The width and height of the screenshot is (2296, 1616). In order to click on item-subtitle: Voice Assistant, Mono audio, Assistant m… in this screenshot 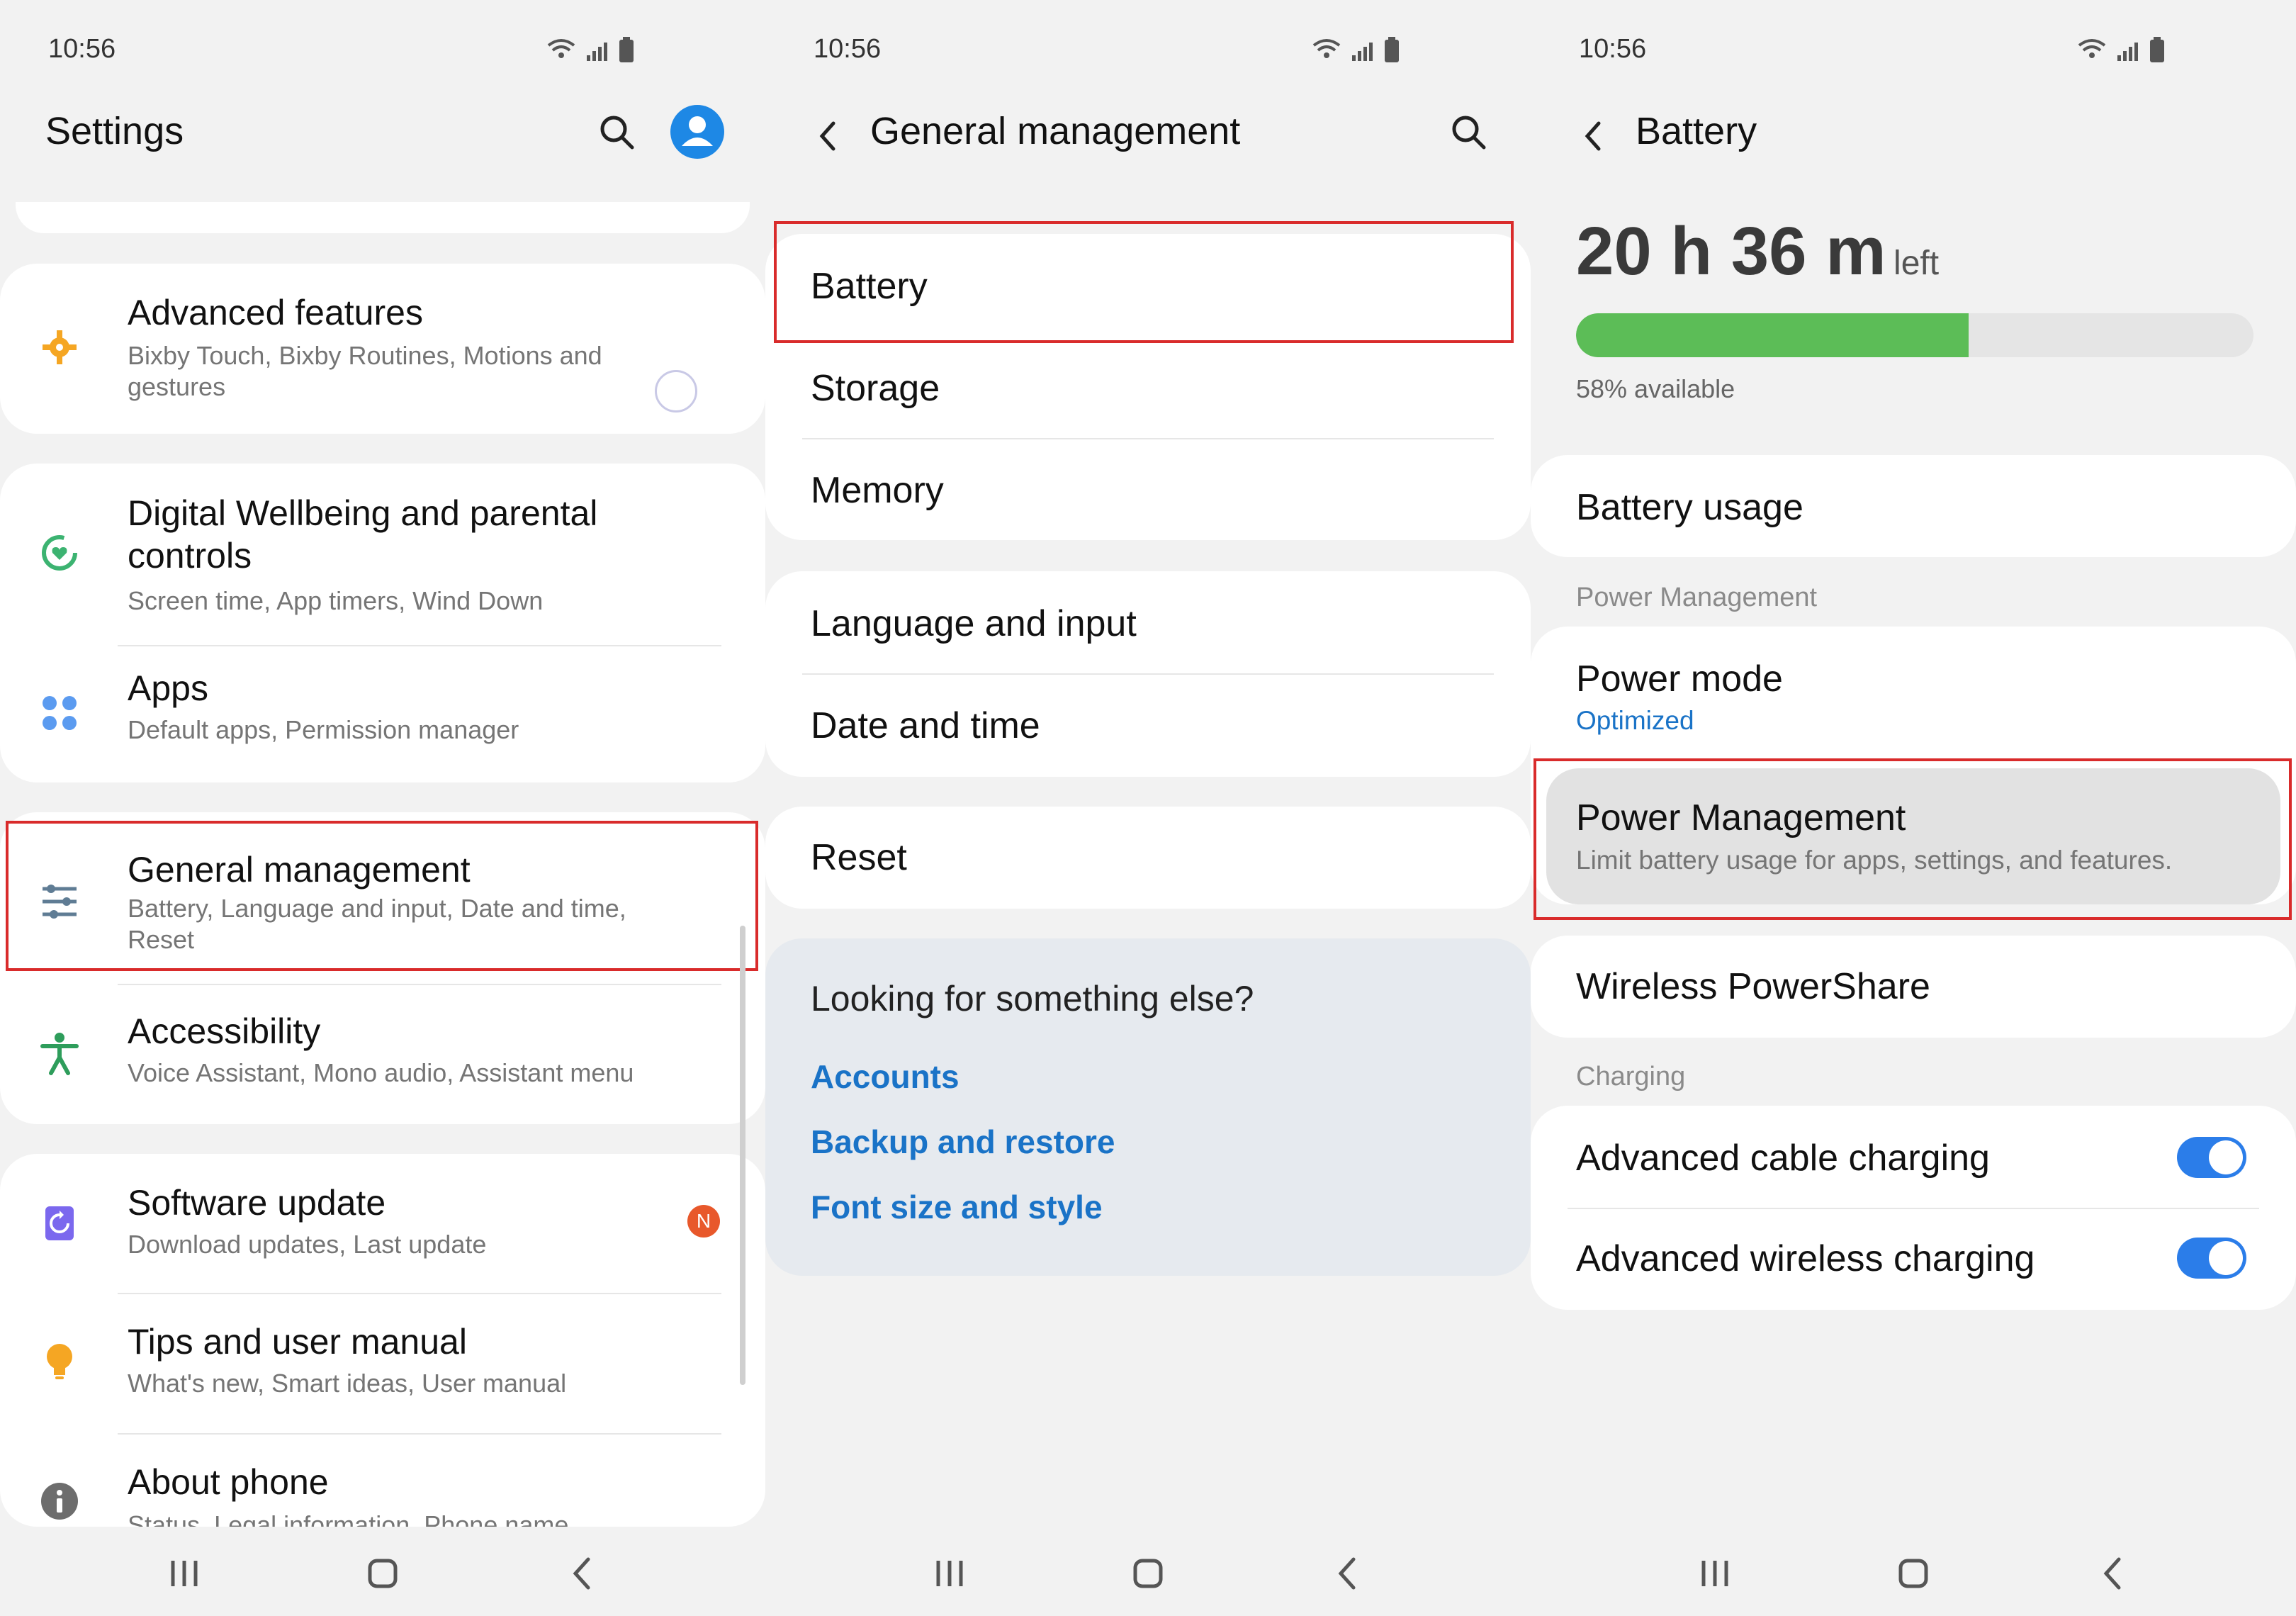, I will do `click(381, 1072)`.